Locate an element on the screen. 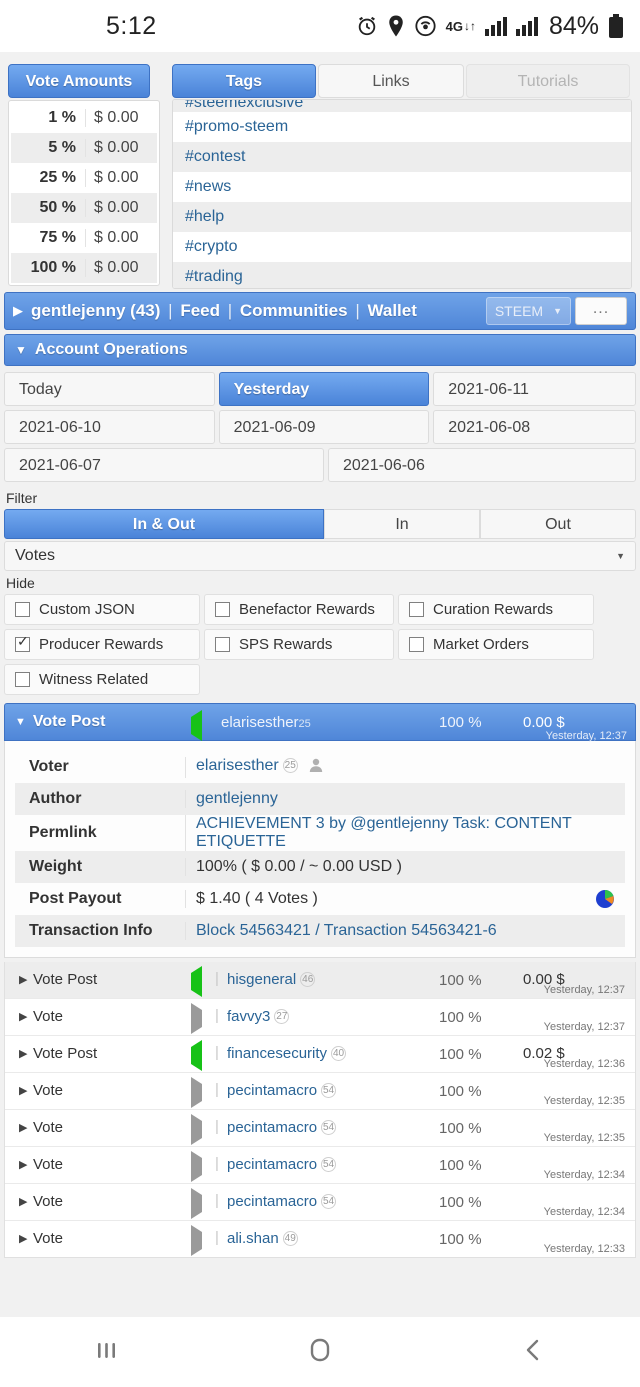 The image size is (640, 1387). list-item: #news is located at coordinates (402, 187).